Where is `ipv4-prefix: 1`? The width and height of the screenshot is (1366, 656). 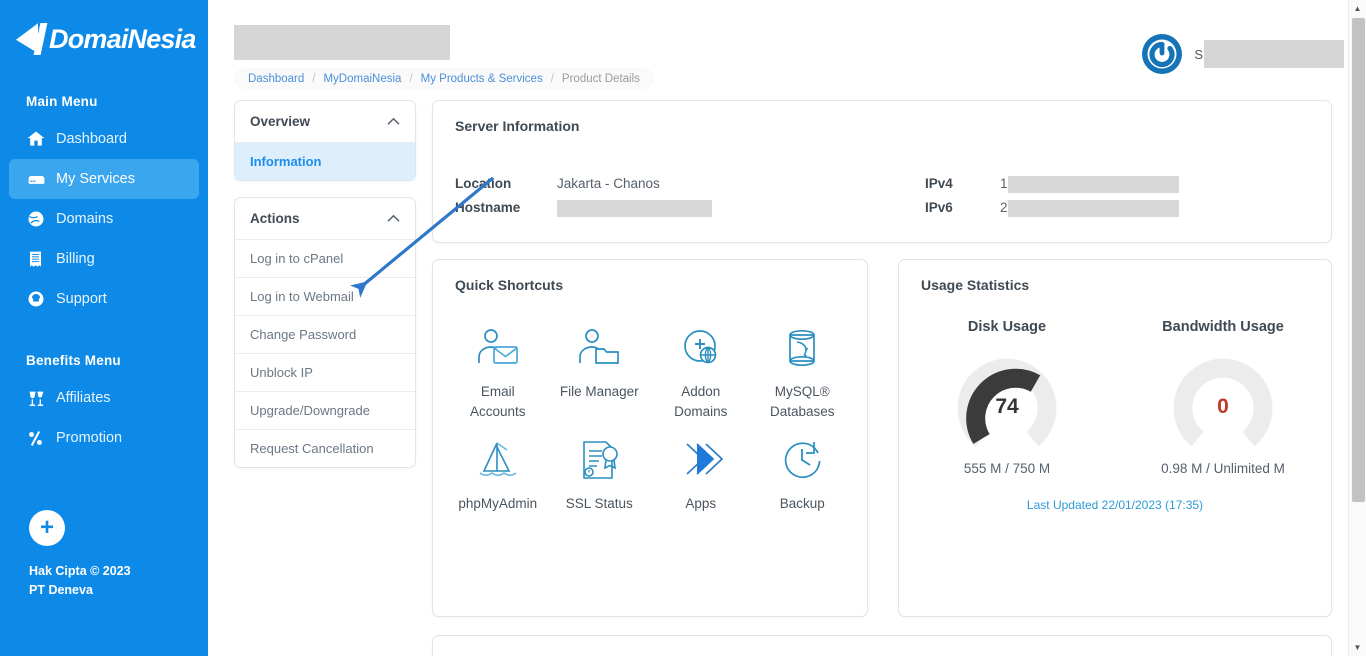
ipv4-prefix: 1 is located at coordinates (1004, 183).